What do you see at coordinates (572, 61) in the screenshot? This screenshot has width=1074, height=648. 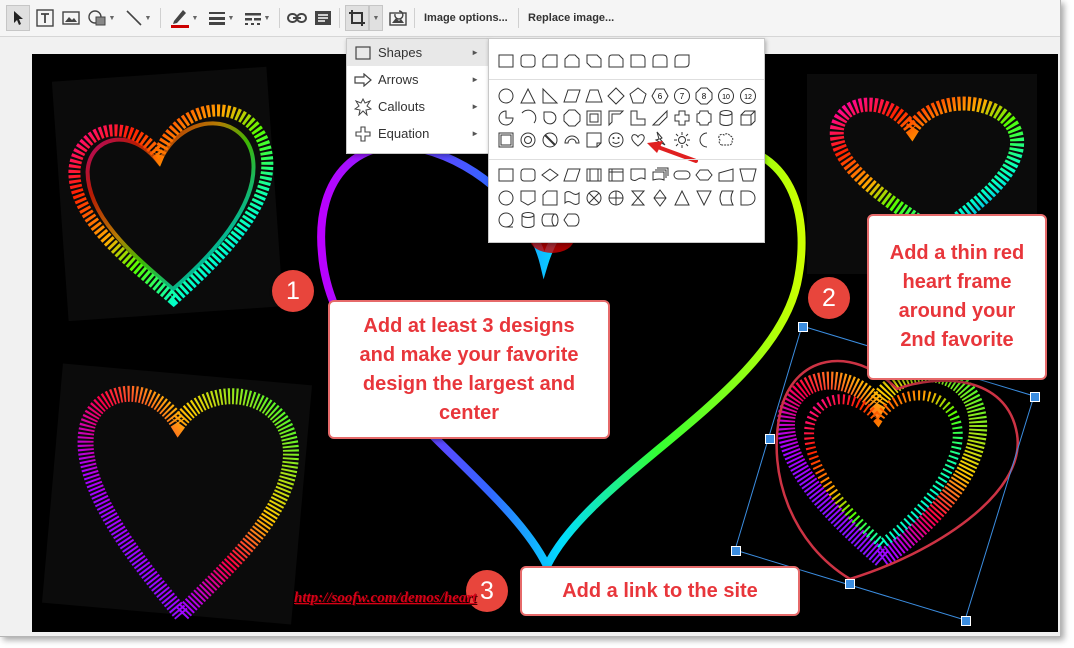 I see `snip-same-side-rectangle-shape-icon` at bounding box center [572, 61].